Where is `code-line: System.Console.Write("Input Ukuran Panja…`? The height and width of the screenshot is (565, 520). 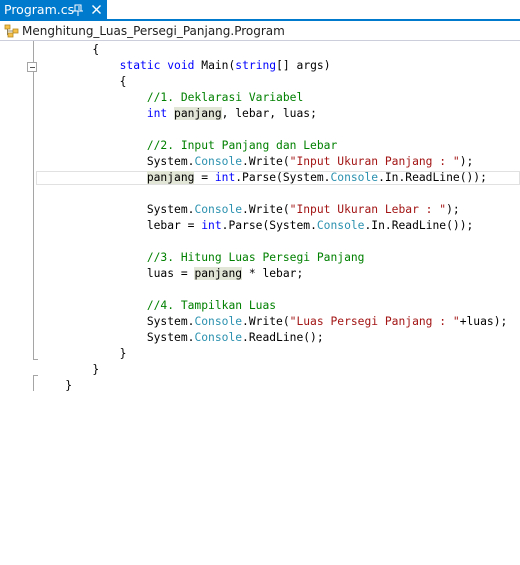 code-line: System.Console.Write("Input Ukuran Panja… is located at coordinates (310, 161).